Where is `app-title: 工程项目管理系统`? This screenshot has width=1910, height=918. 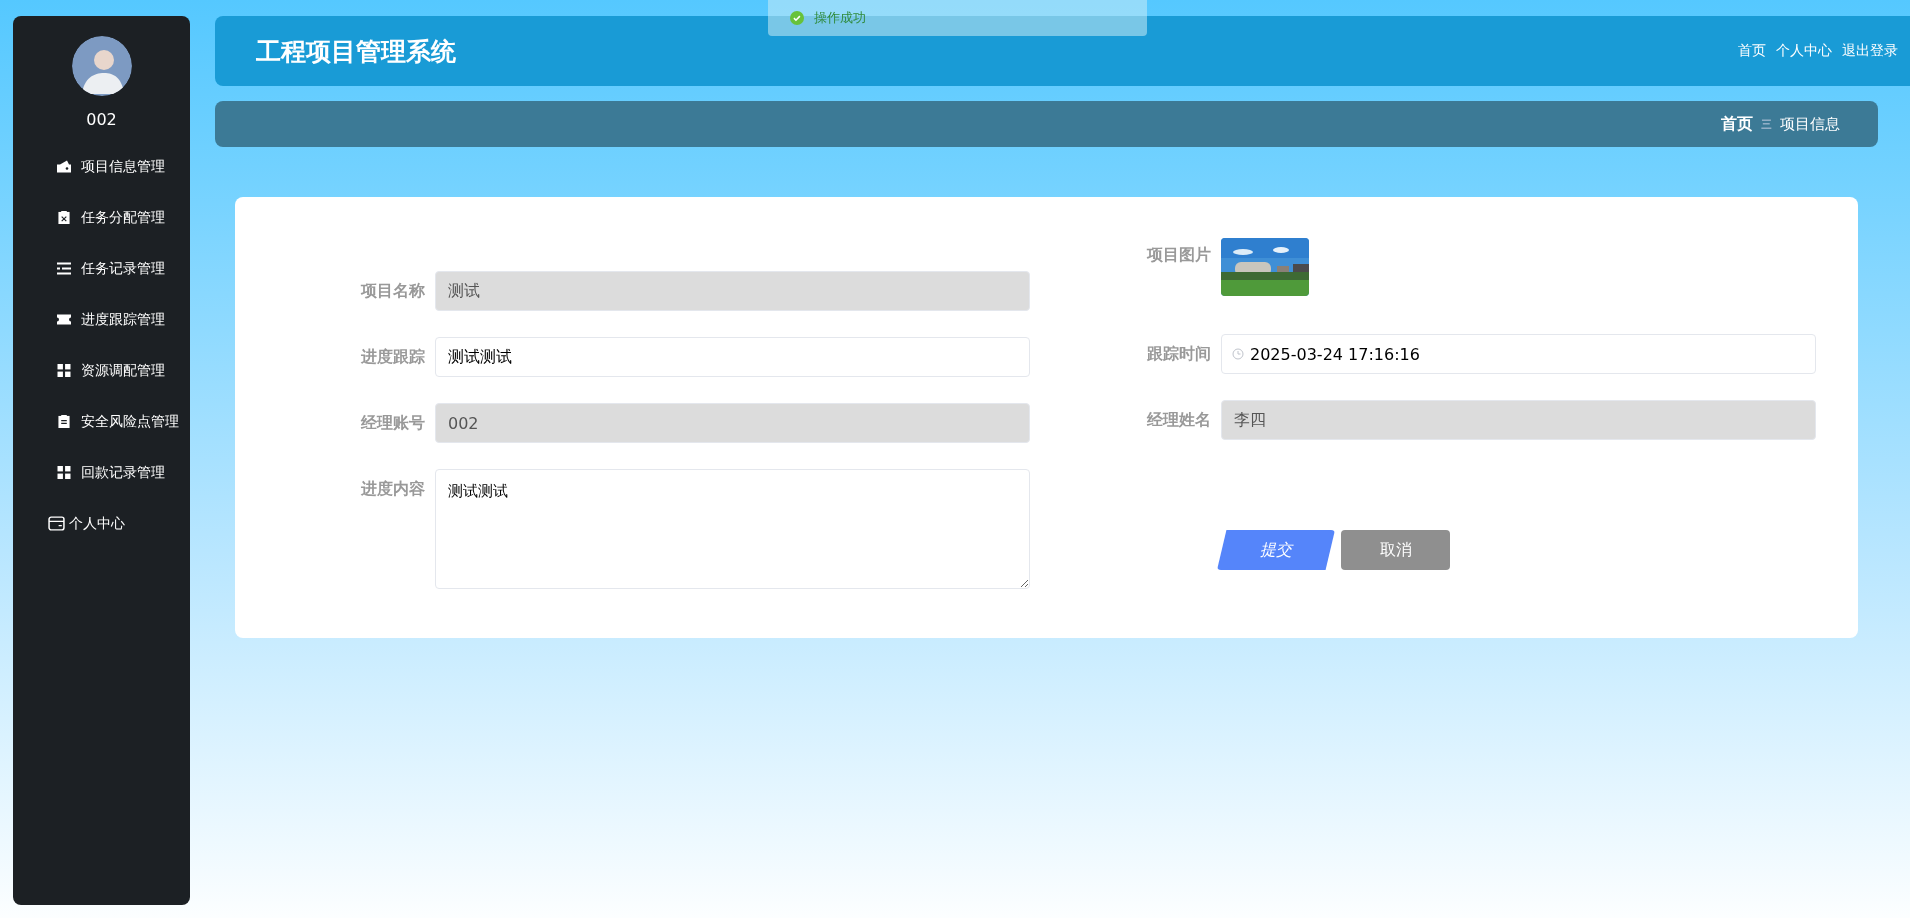 app-title: 工程项目管理系统 is located at coordinates (356, 51).